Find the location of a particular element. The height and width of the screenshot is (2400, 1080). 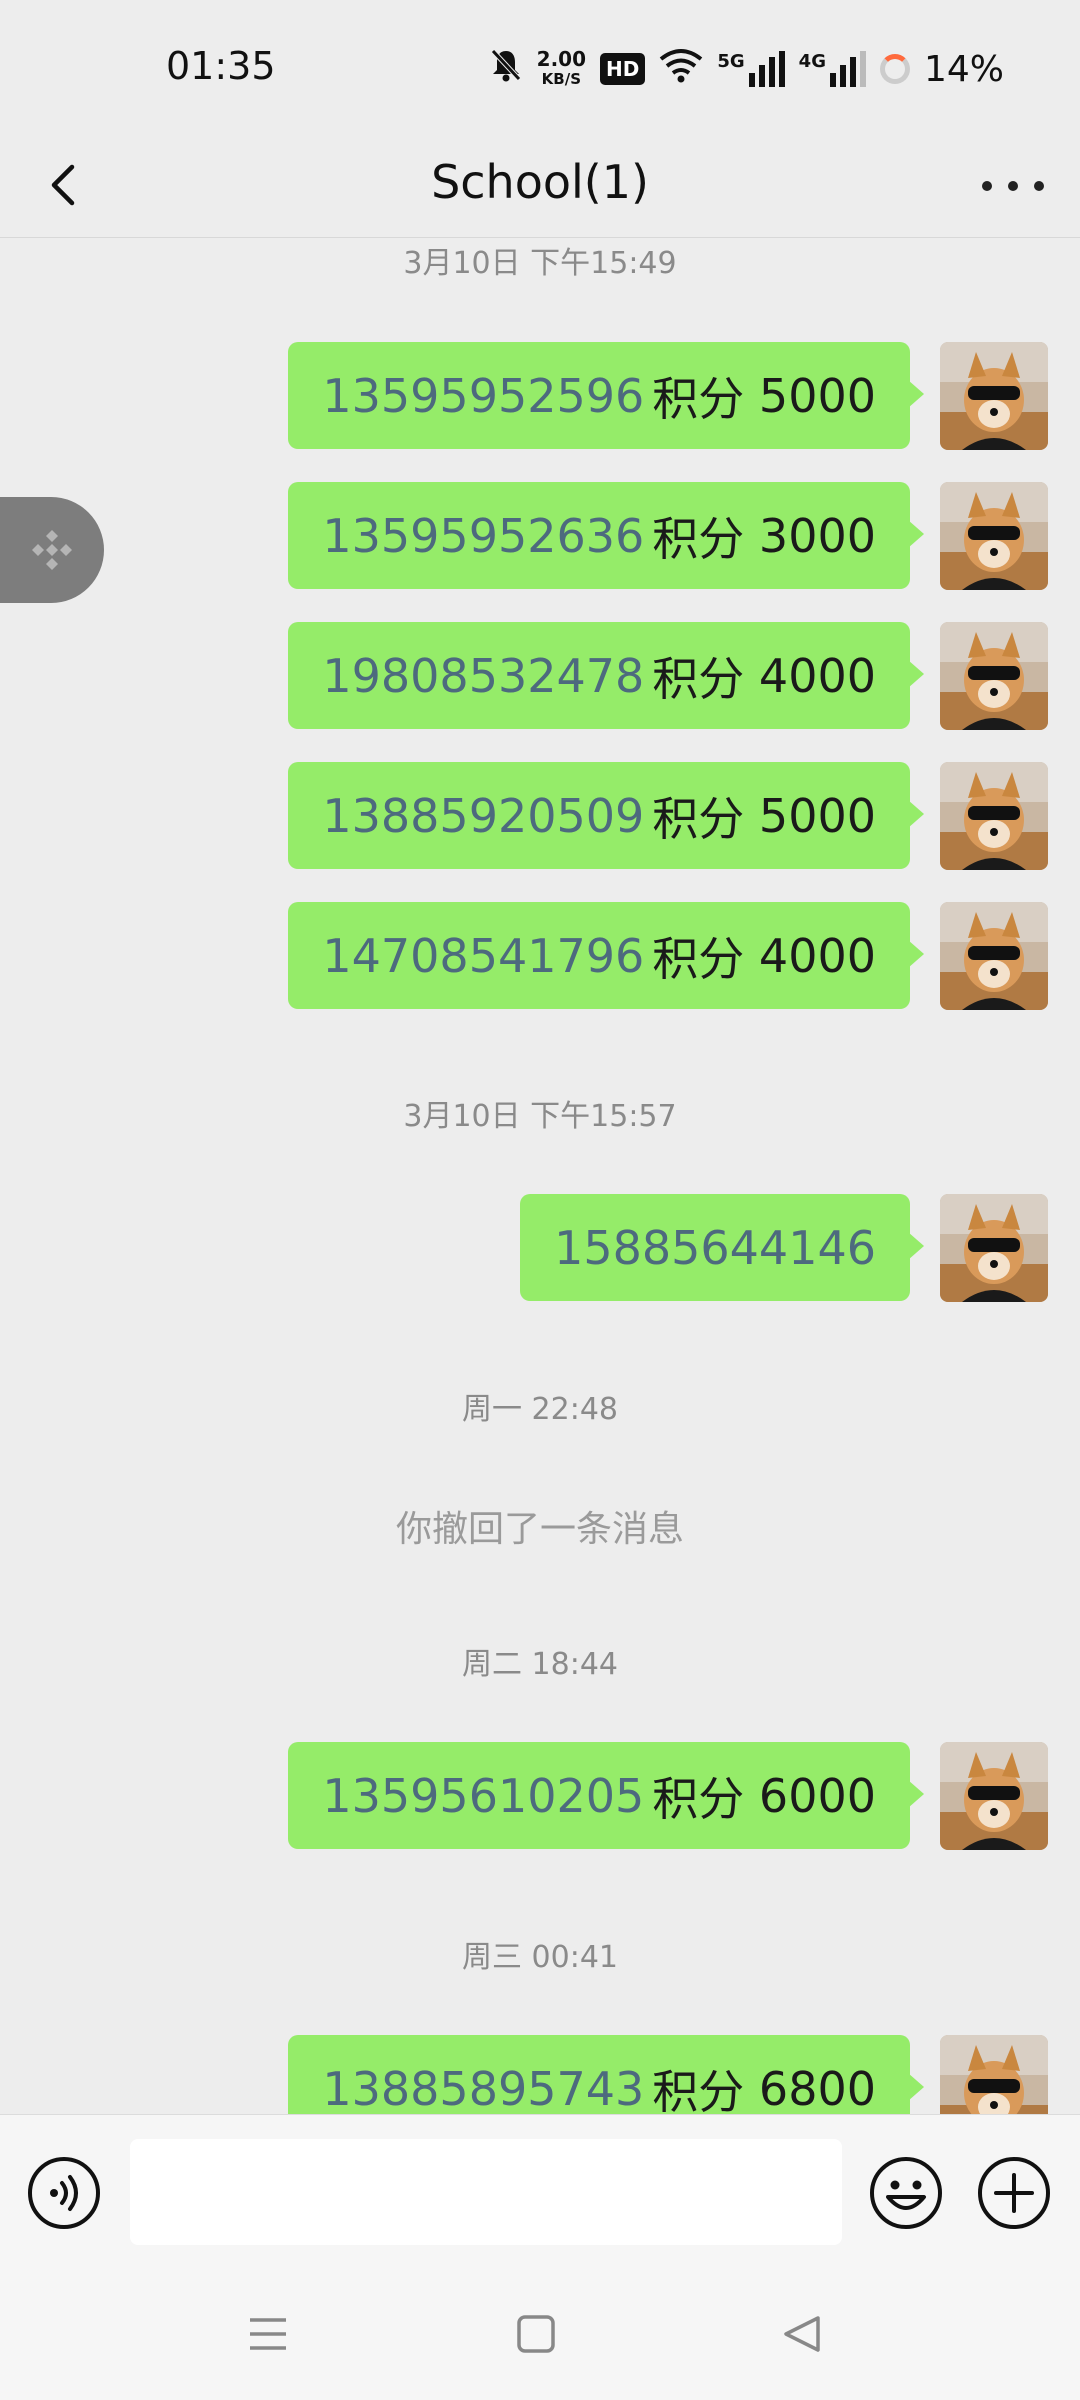

voice-icon is located at coordinates (64, 2193).